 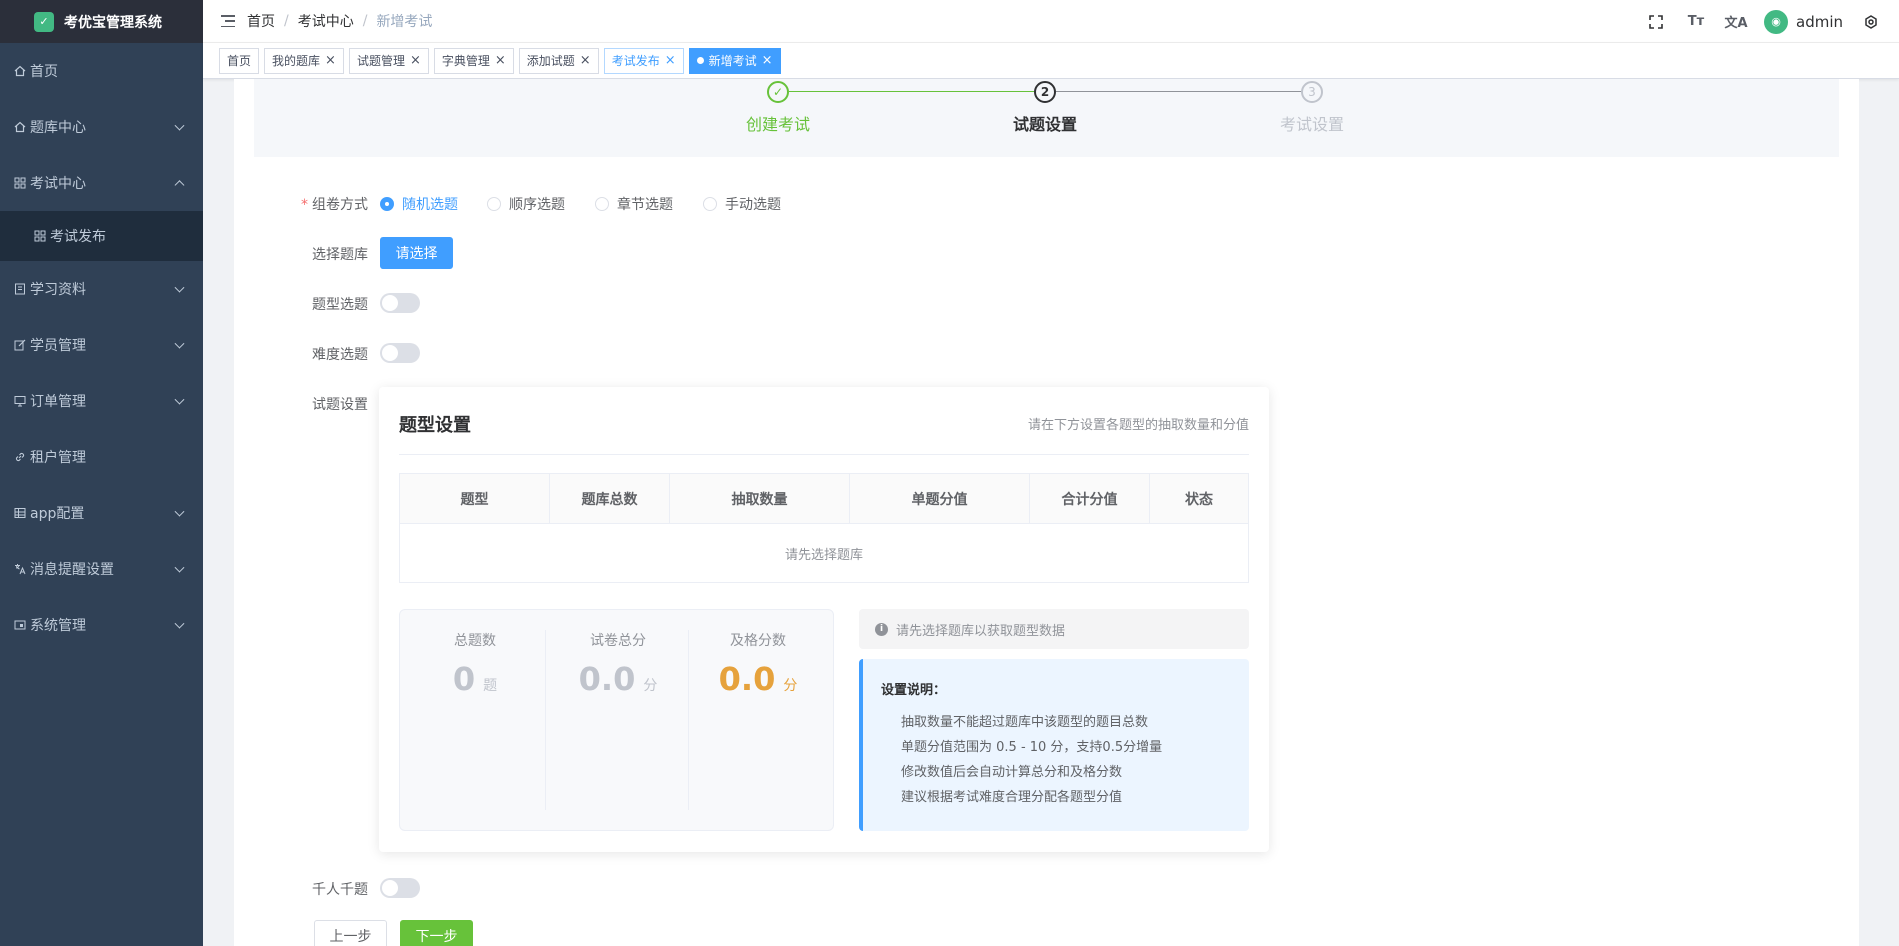 What do you see at coordinates (400, 303) in the screenshot?
I see `type-select-switch` at bounding box center [400, 303].